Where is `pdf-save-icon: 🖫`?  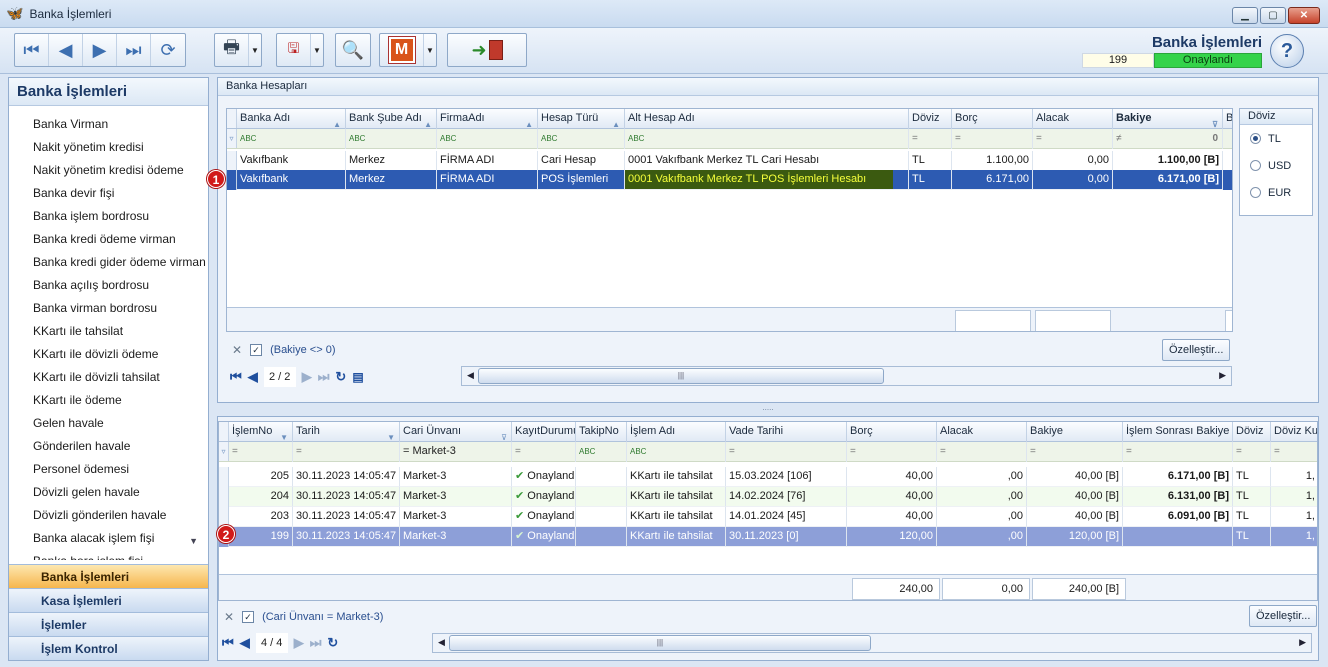
pdf-save-icon: 🖫 is located at coordinates (294, 50).